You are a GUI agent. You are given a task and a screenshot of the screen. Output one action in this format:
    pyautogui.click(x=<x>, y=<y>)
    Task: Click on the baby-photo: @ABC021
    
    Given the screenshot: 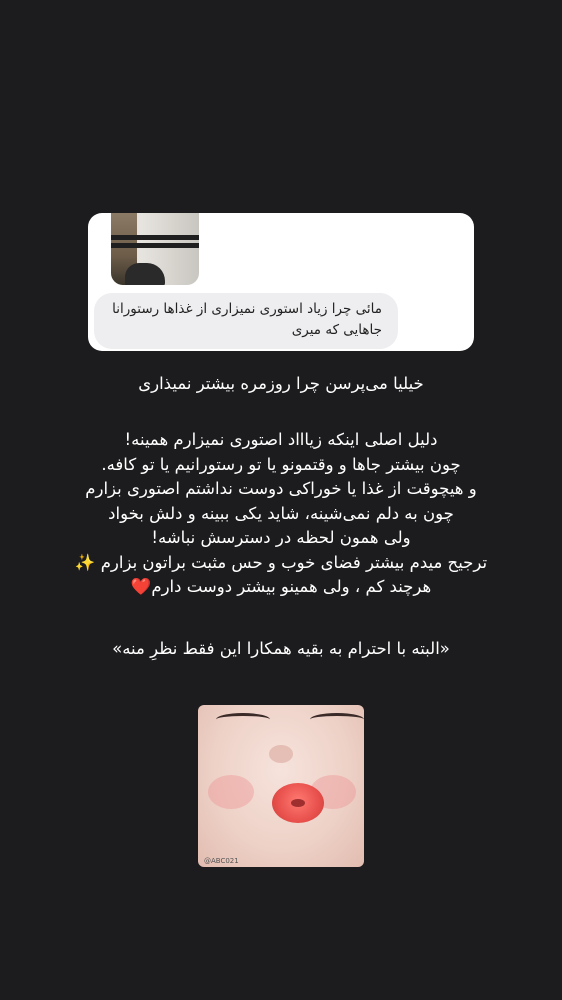 What is the action you would take?
    pyautogui.click(x=281, y=786)
    